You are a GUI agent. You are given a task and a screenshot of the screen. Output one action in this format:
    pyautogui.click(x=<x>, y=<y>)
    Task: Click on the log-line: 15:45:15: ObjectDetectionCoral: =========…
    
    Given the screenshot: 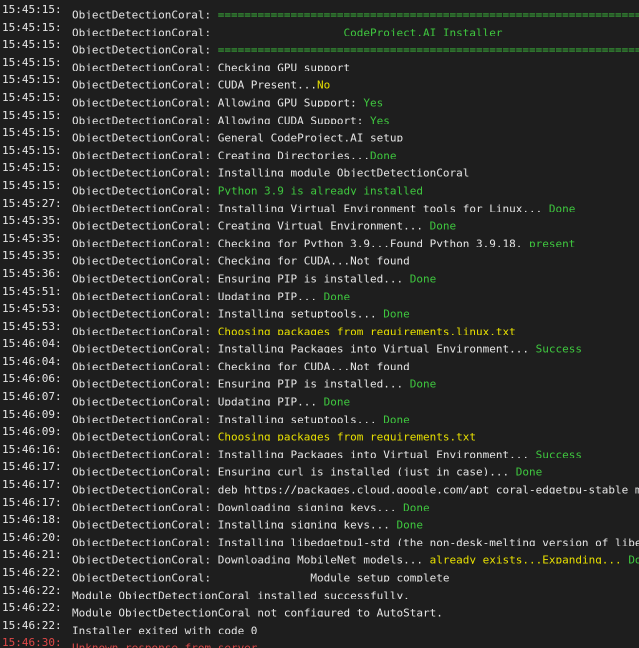 What is the action you would take?
    pyautogui.click(x=319, y=45)
    